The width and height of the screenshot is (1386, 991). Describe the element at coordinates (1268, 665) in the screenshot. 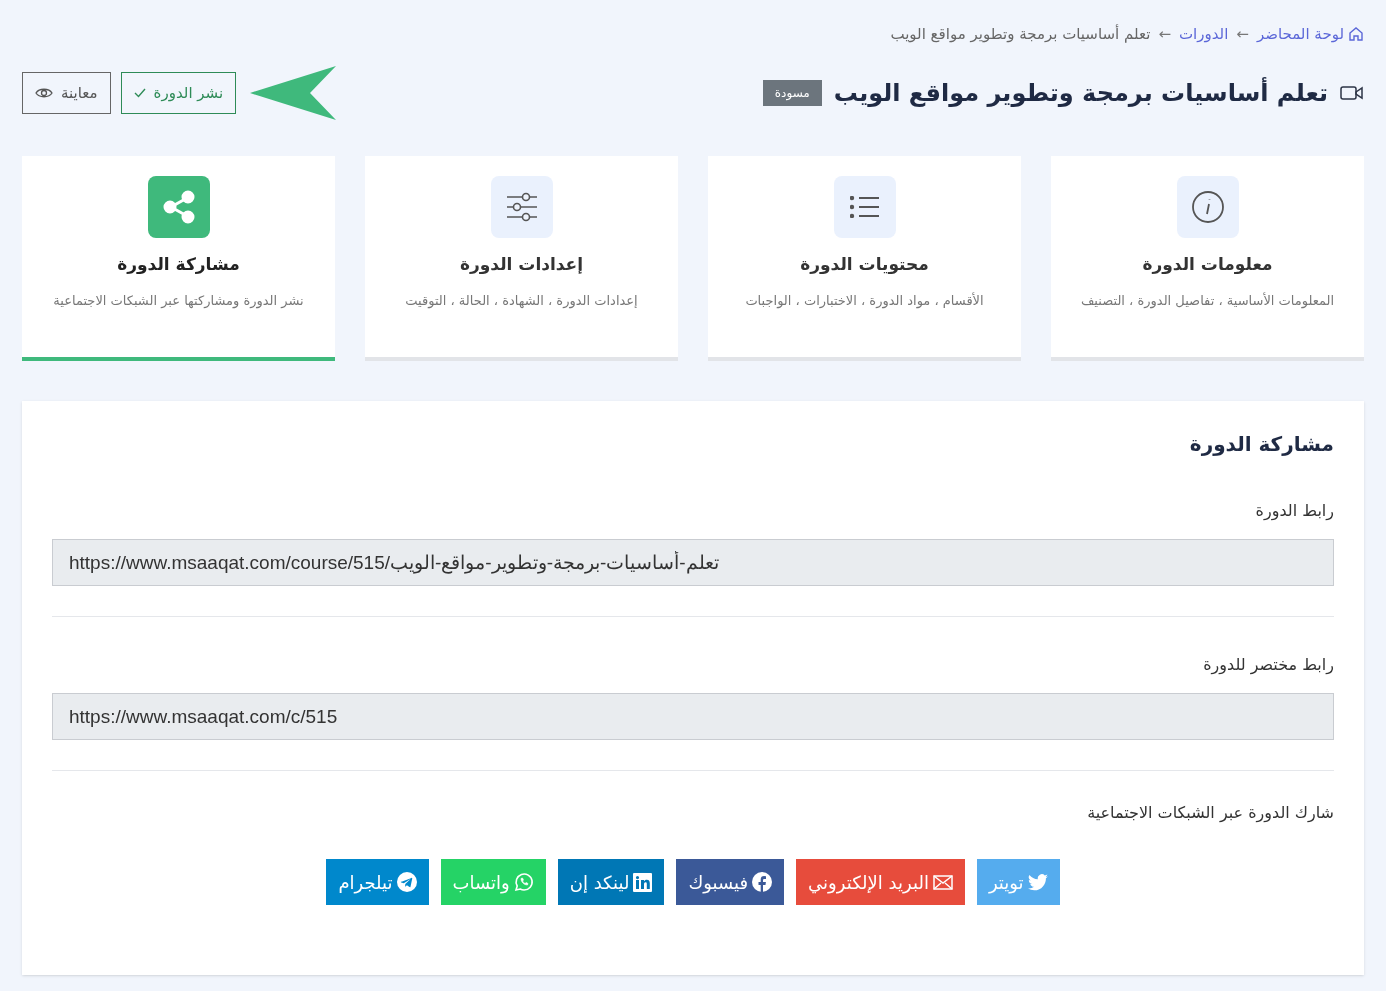

I see `field-label: رابط مختصر للدورة` at that location.